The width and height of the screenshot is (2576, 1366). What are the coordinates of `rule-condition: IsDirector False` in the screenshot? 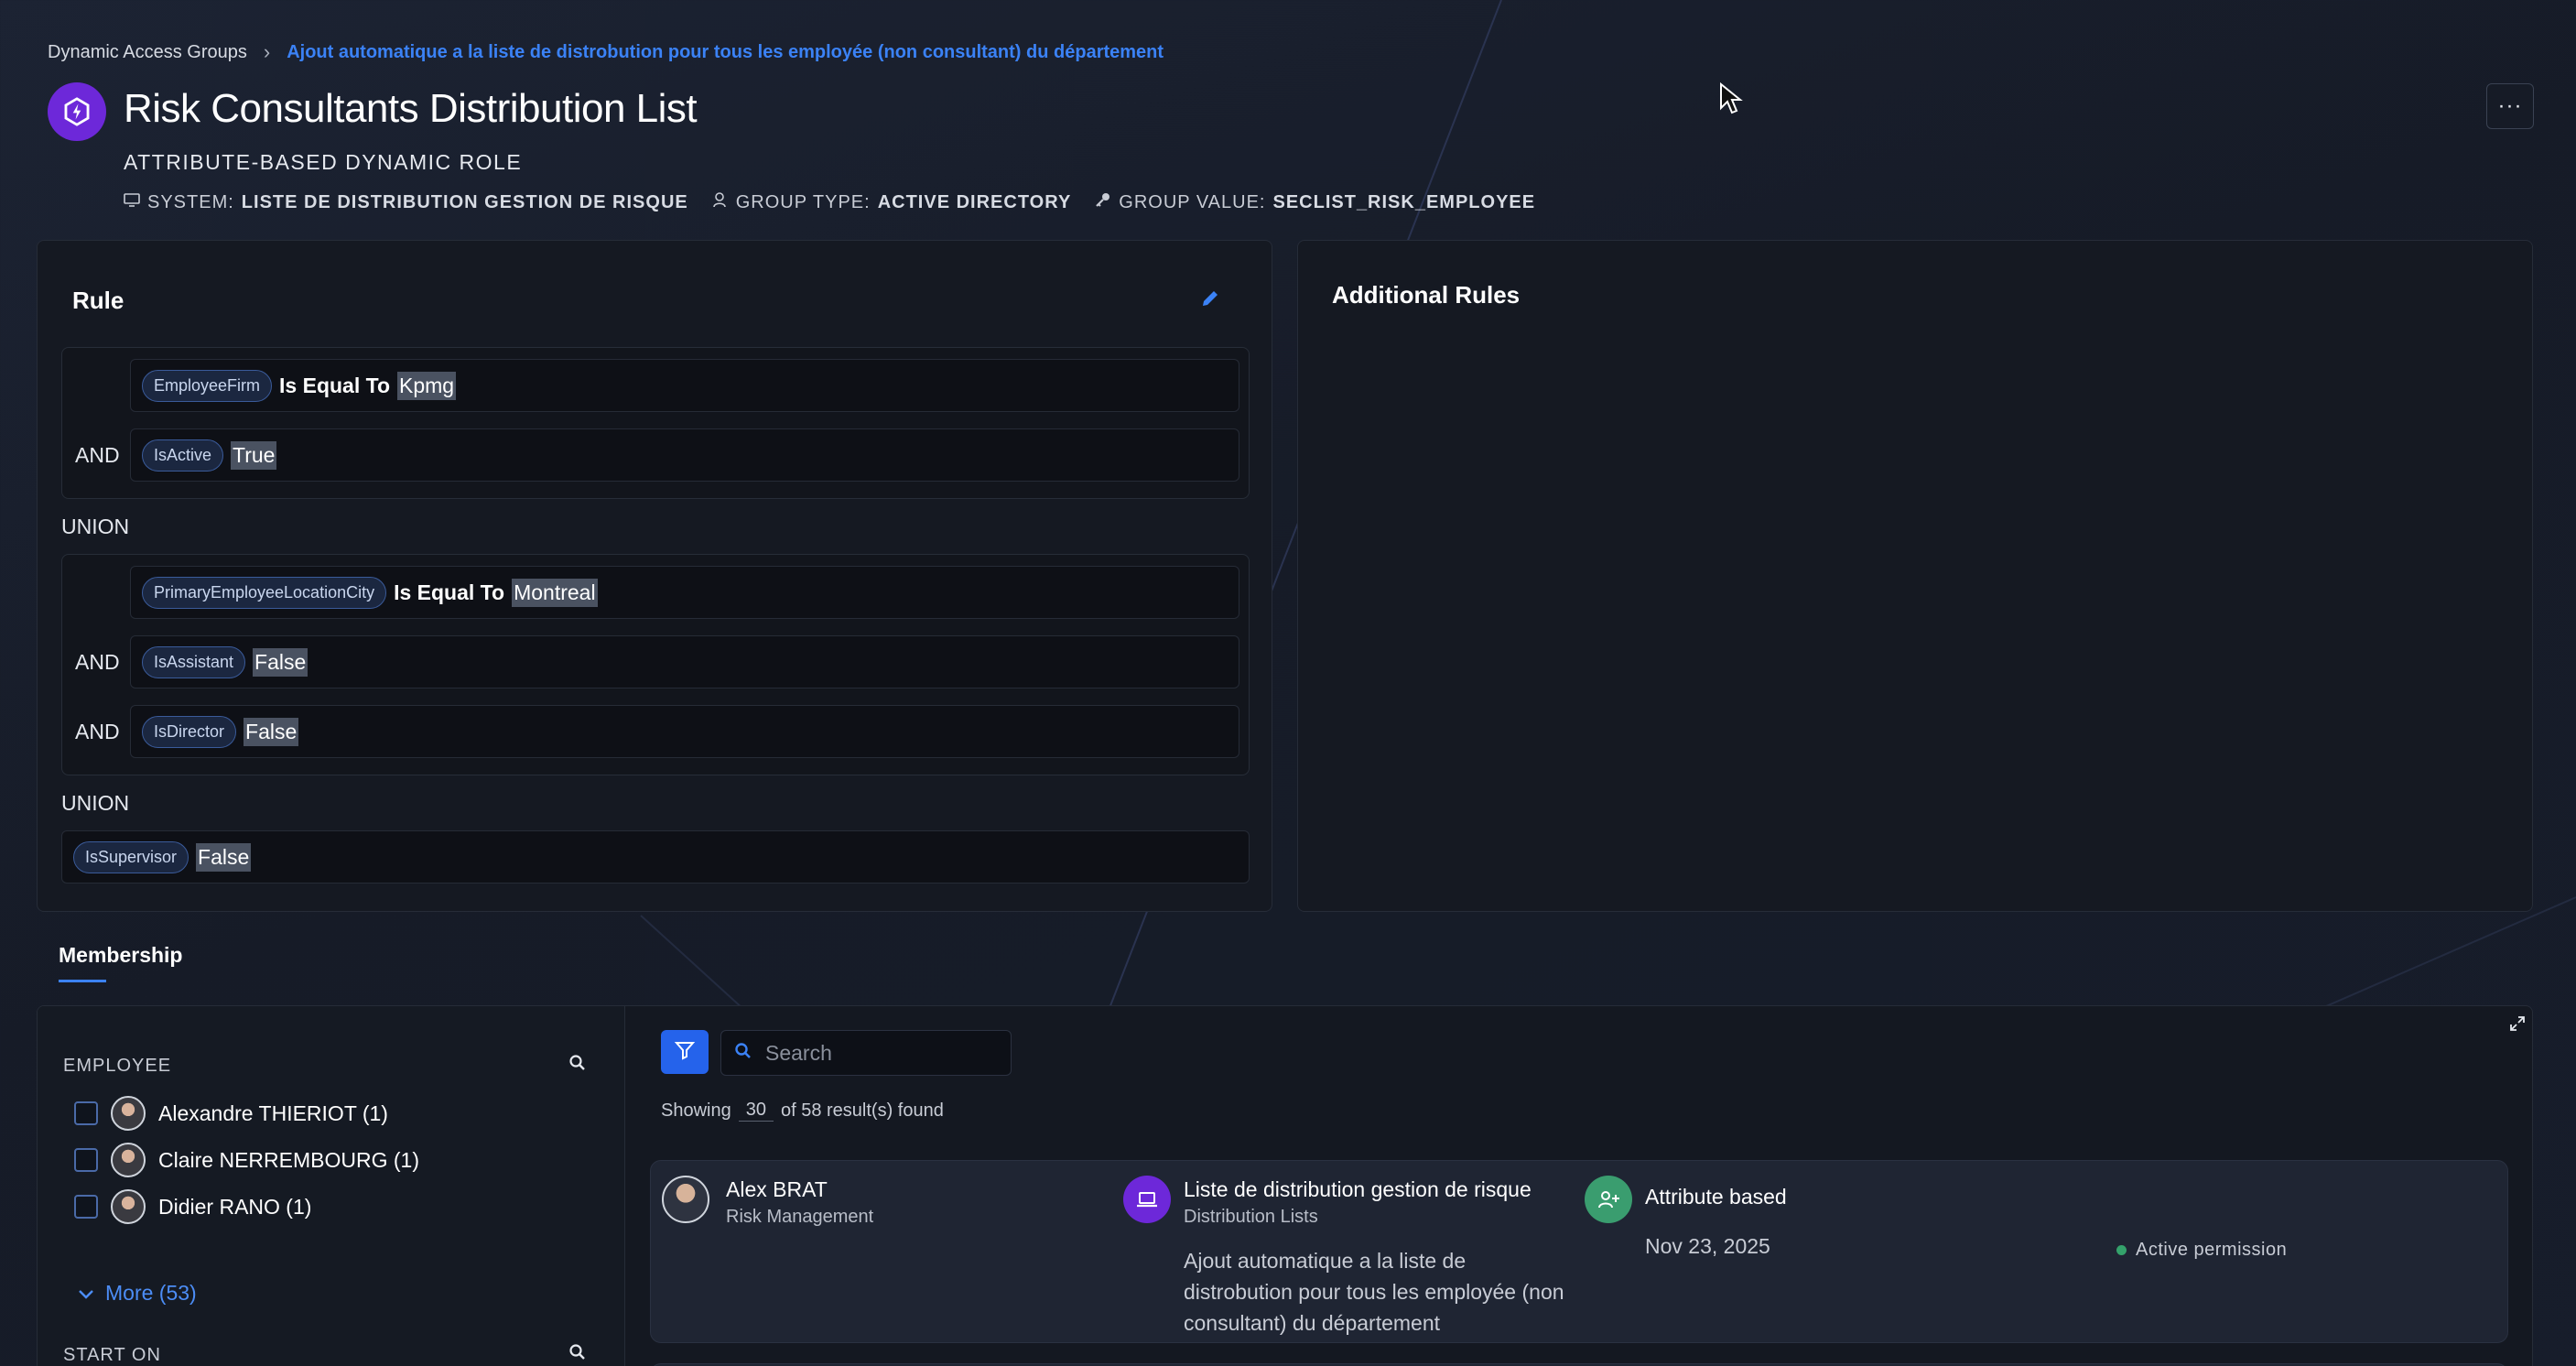 It's located at (685, 732).